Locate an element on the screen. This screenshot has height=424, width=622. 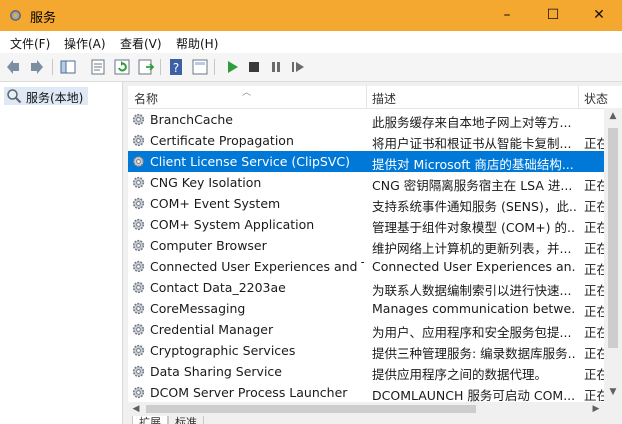
service-name: BranchCache is located at coordinates (191, 119).